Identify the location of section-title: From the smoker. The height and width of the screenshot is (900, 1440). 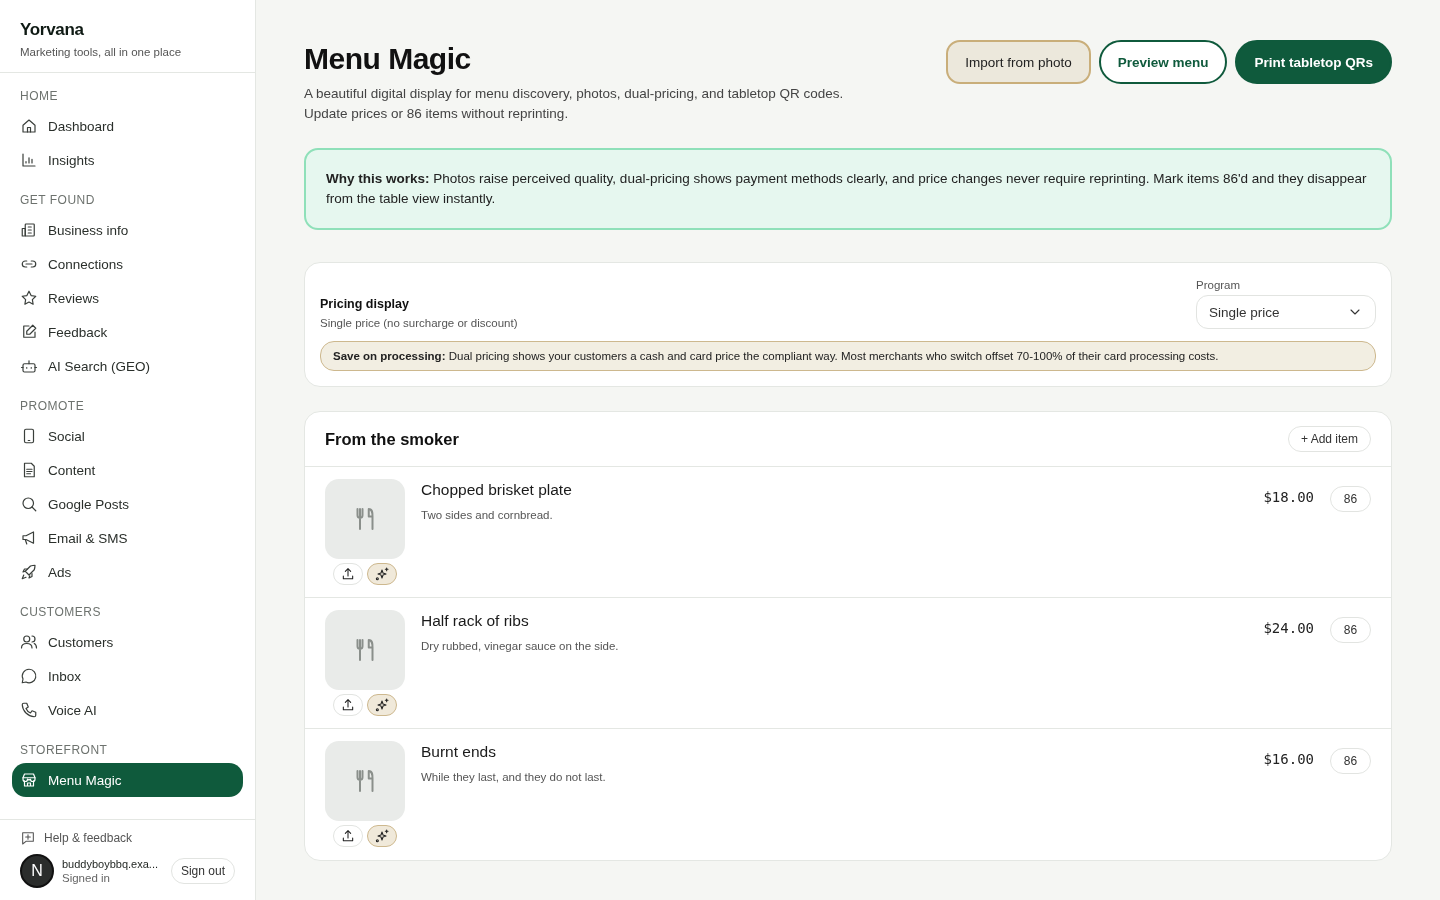
(392, 439).